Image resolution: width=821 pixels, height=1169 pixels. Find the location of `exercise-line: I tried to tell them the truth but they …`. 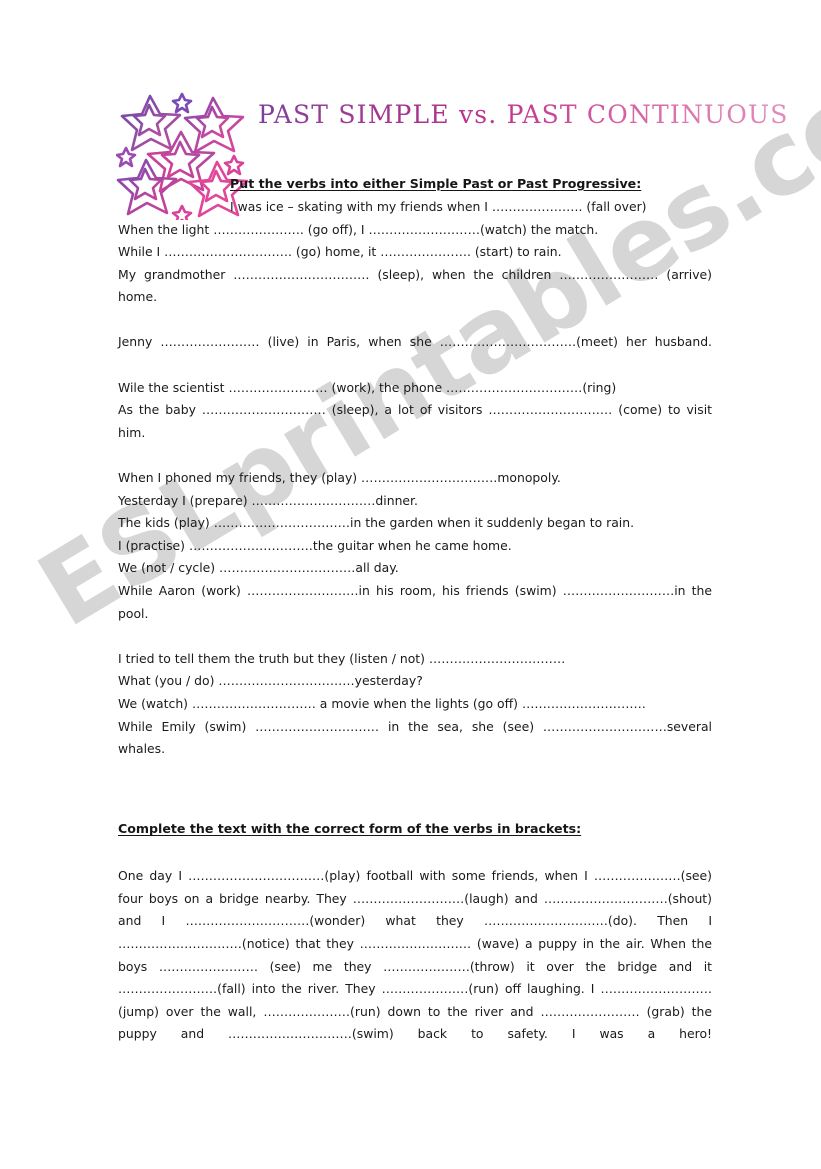

exercise-line: I tried to tell them the truth but they … is located at coordinates (342, 658).